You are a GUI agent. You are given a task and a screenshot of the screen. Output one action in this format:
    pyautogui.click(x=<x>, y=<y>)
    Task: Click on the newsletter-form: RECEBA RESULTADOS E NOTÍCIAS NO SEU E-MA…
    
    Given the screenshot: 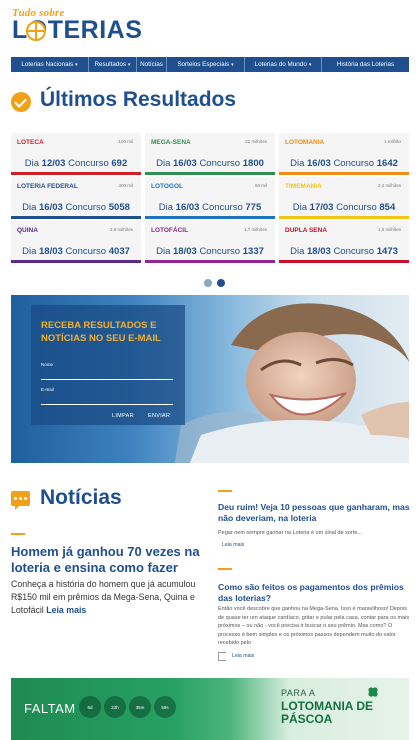 What is the action you would take?
    pyautogui.click(x=108, y=365)
    